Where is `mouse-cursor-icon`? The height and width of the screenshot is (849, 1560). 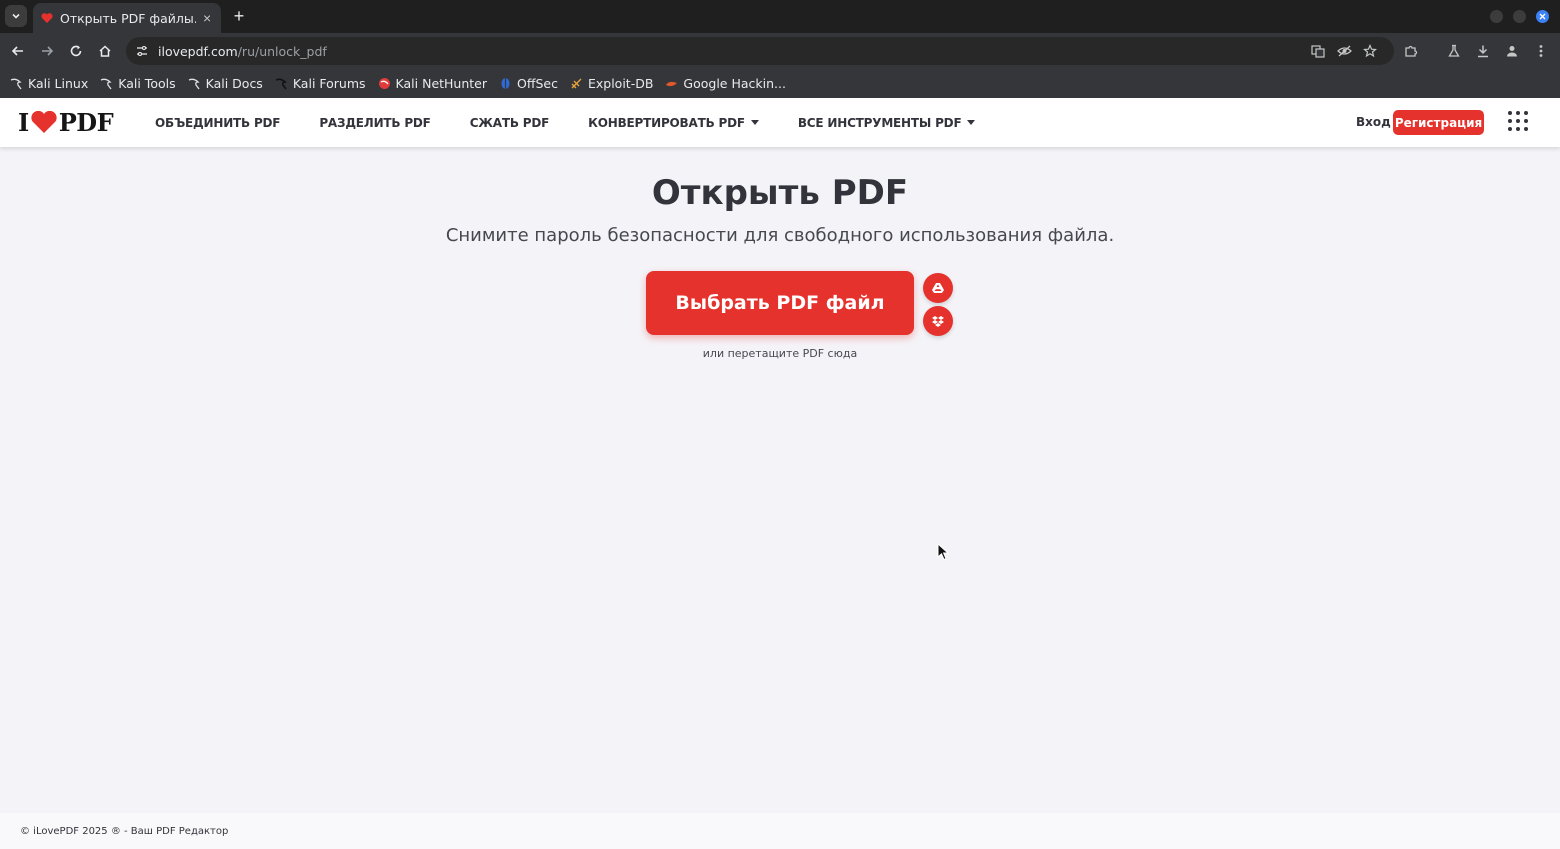
mouse-cursor-icon is located at coordinates (943, 552).